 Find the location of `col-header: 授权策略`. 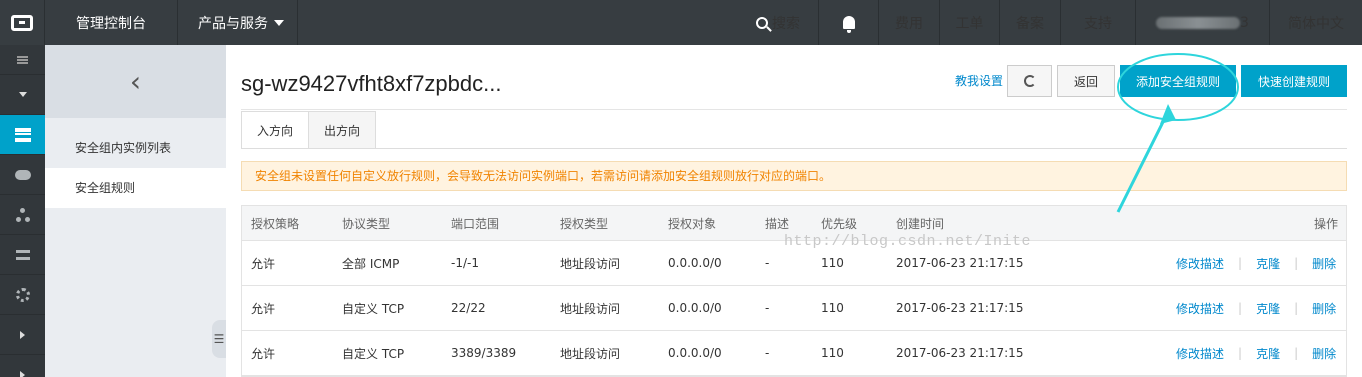

col-header: 授权策略 is located at coordinates (275, 223).